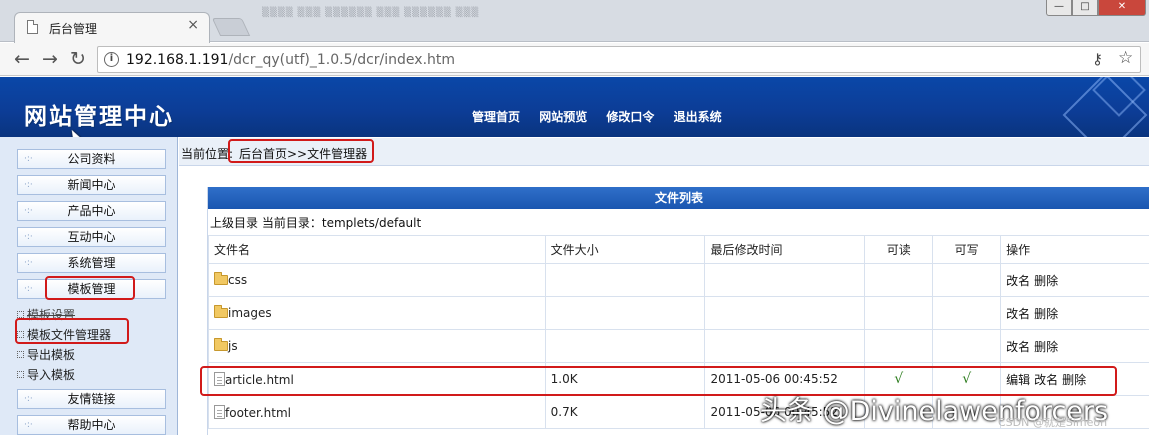 The height and width of the screenshot is (435, 1149). I want to click on window-close-icon: ✕, so click(1122, 8).